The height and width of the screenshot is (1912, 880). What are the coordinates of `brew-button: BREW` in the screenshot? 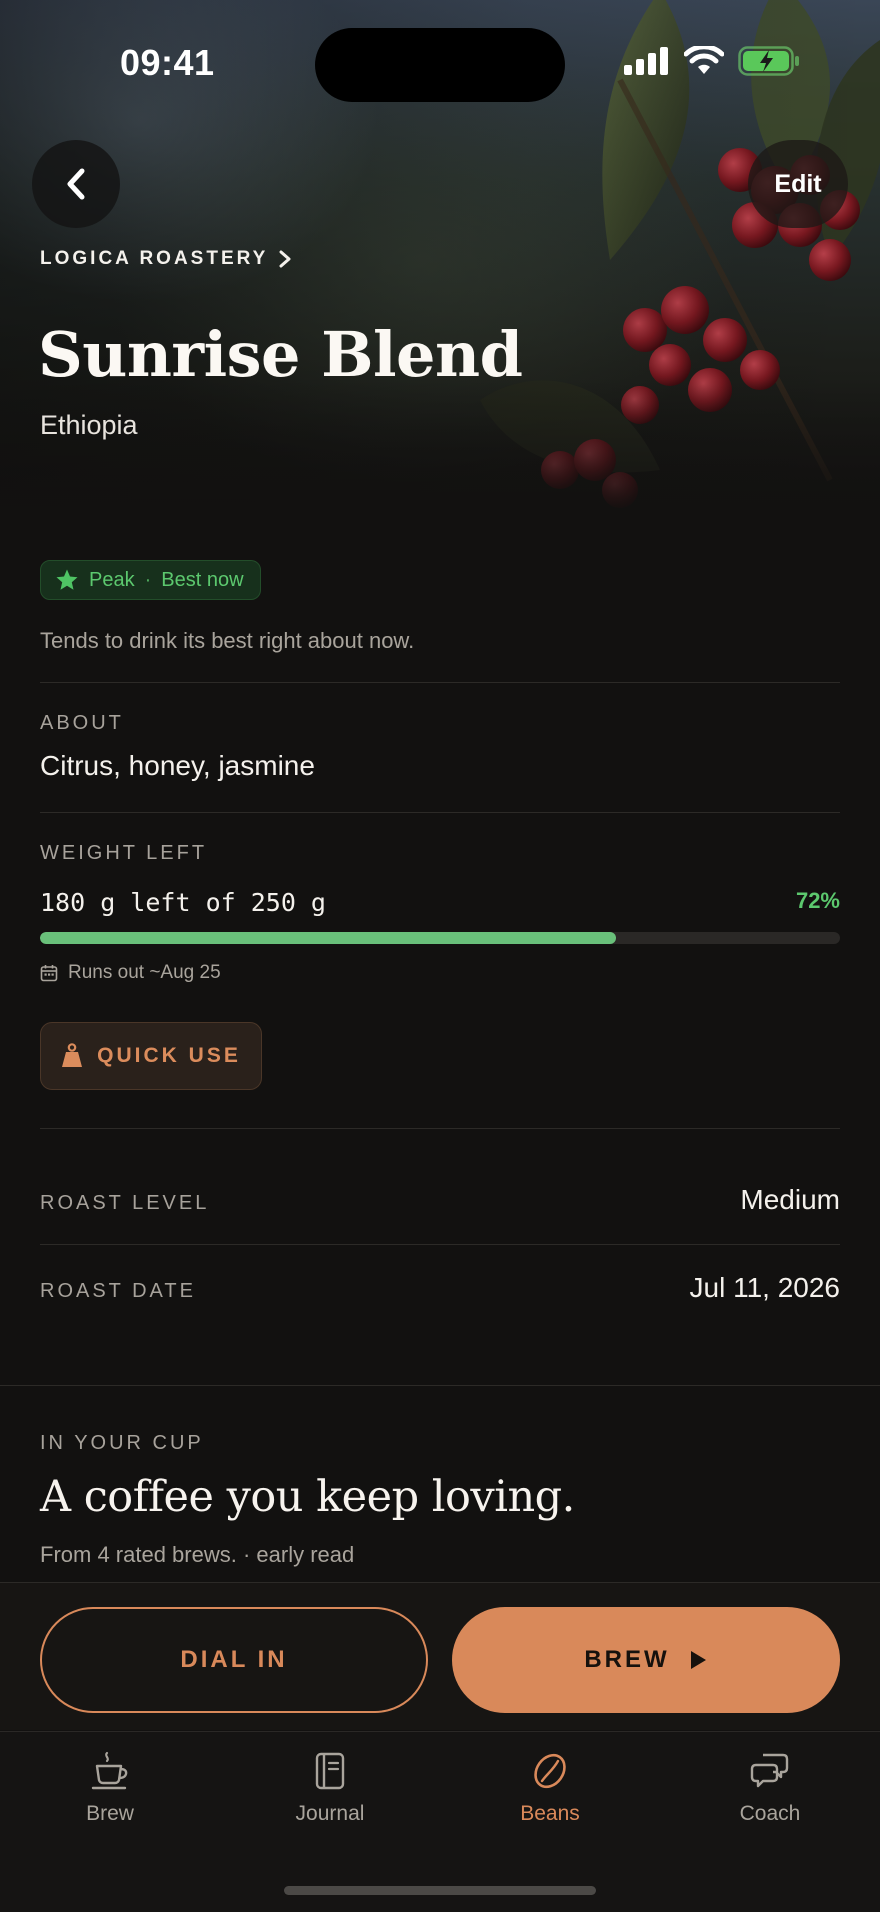 It's located at (646, 1660).